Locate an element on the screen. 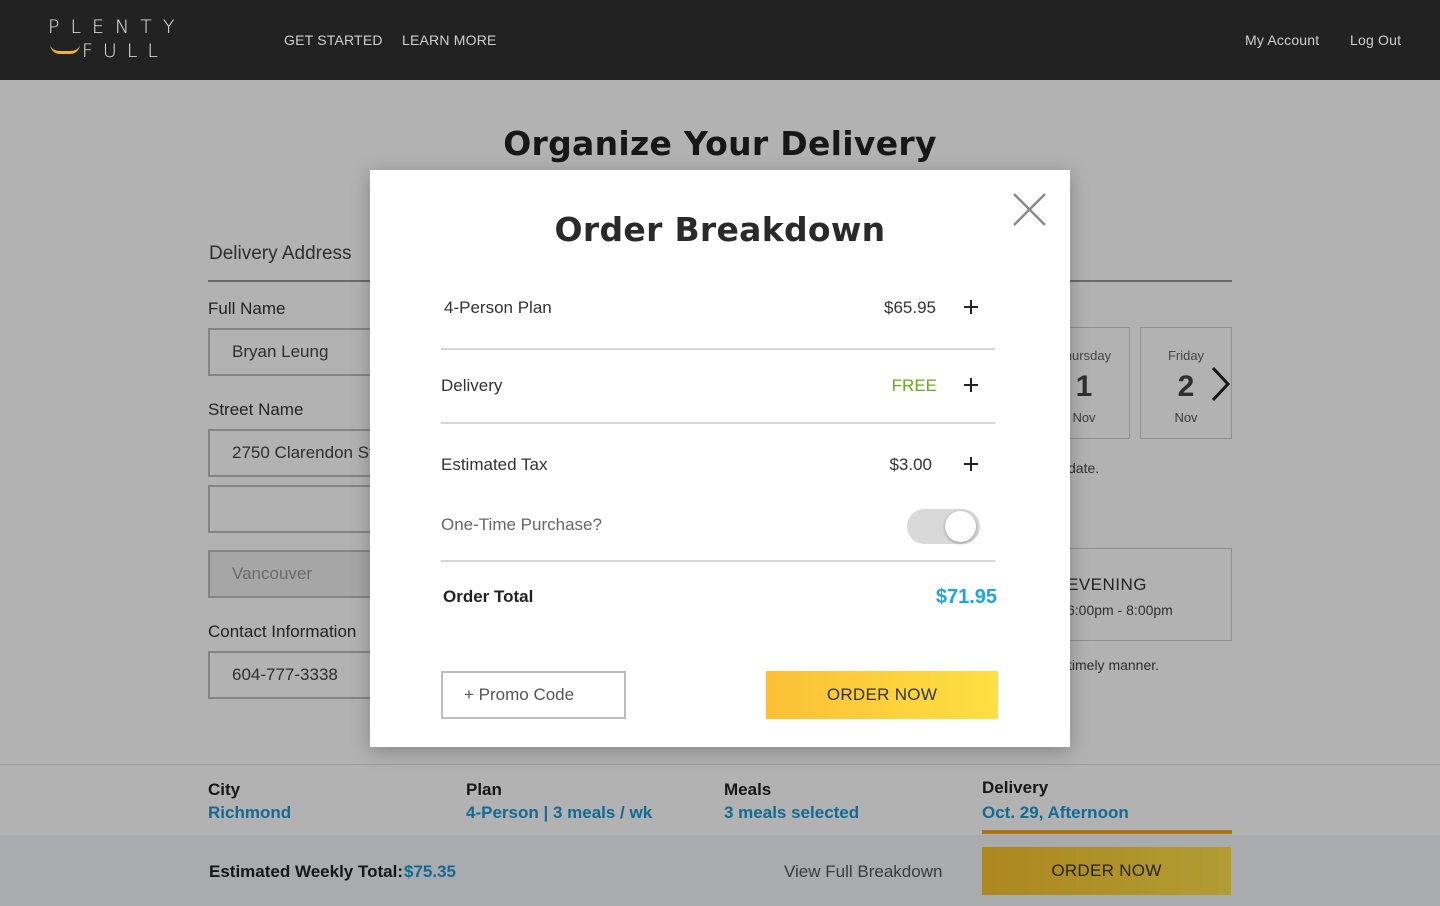 This screenshot has height=906, width=1440. tax-item-label: Estimated Tax is located at coordinates (494, 464).